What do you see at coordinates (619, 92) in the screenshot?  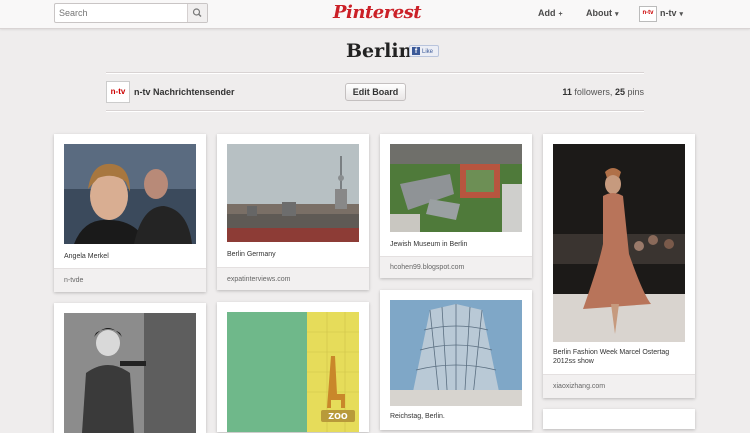 I see `pins-count: 25` at bounding box center [619, 92].